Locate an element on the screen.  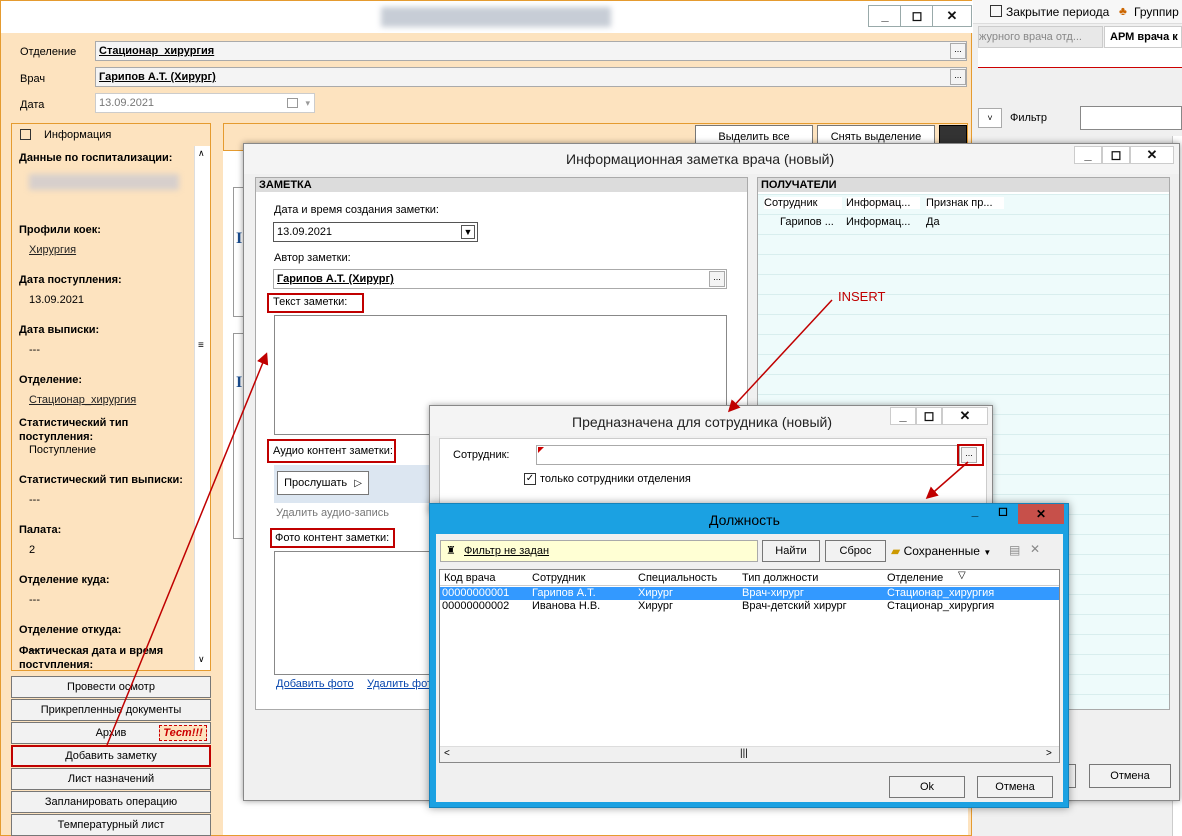
archive-button: Архив Тест!!! is located at coordinates (111, 733).